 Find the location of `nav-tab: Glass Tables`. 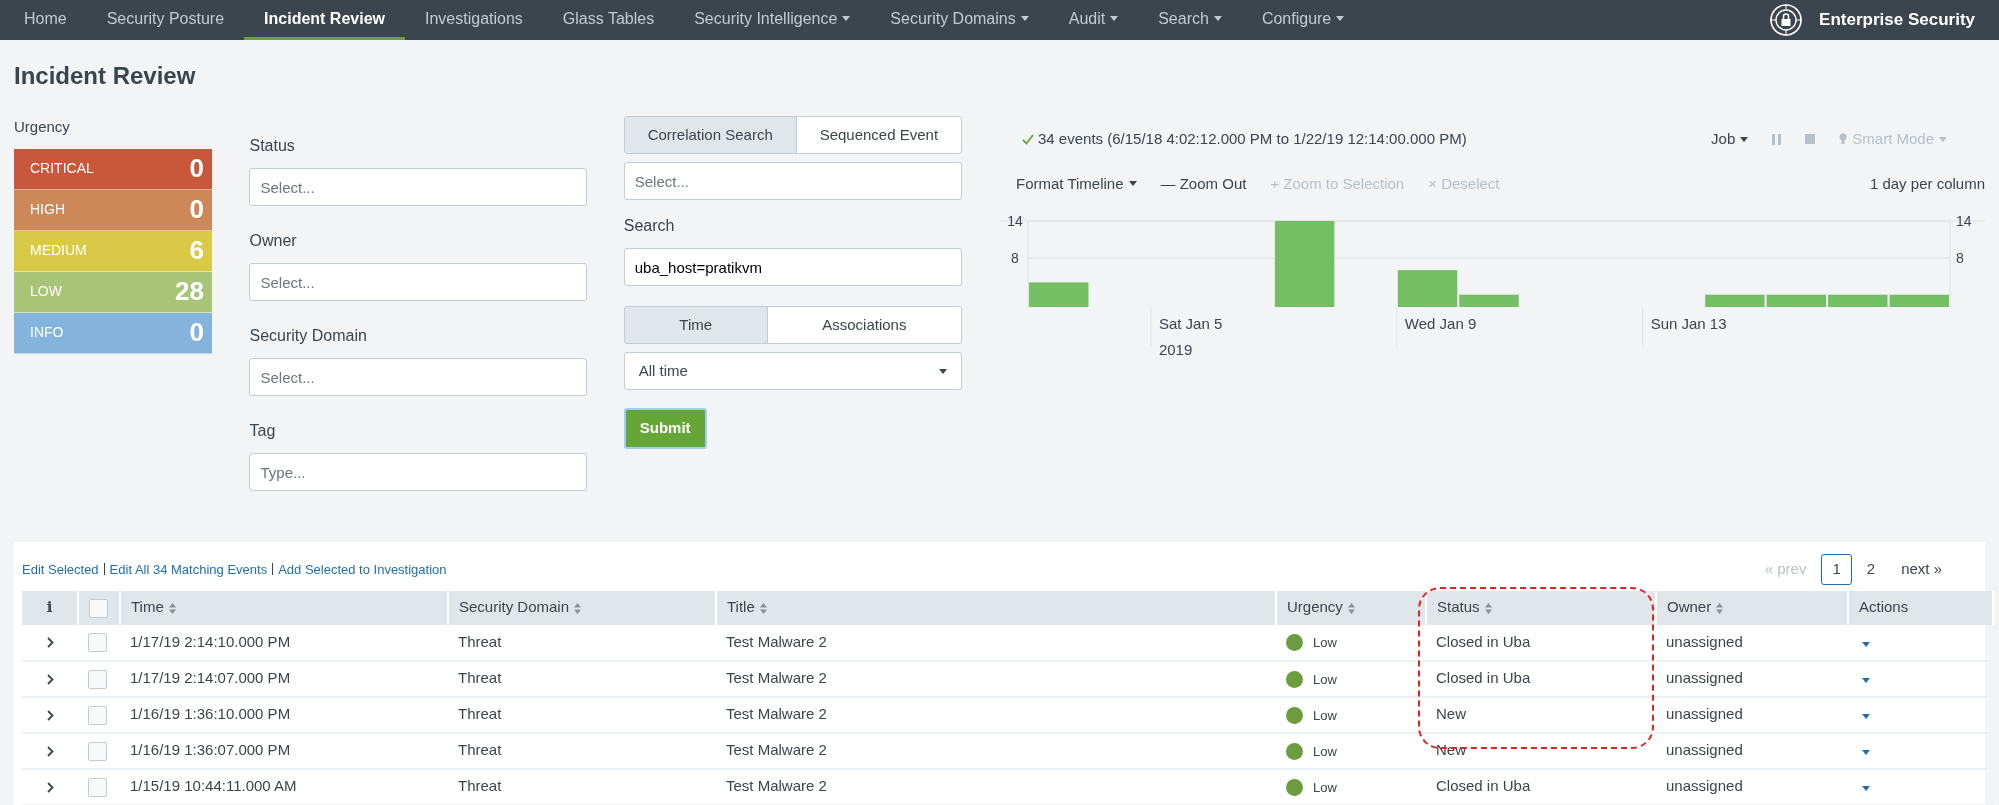

nav-tab: Glass Tables is located at coordinates (608, 20).